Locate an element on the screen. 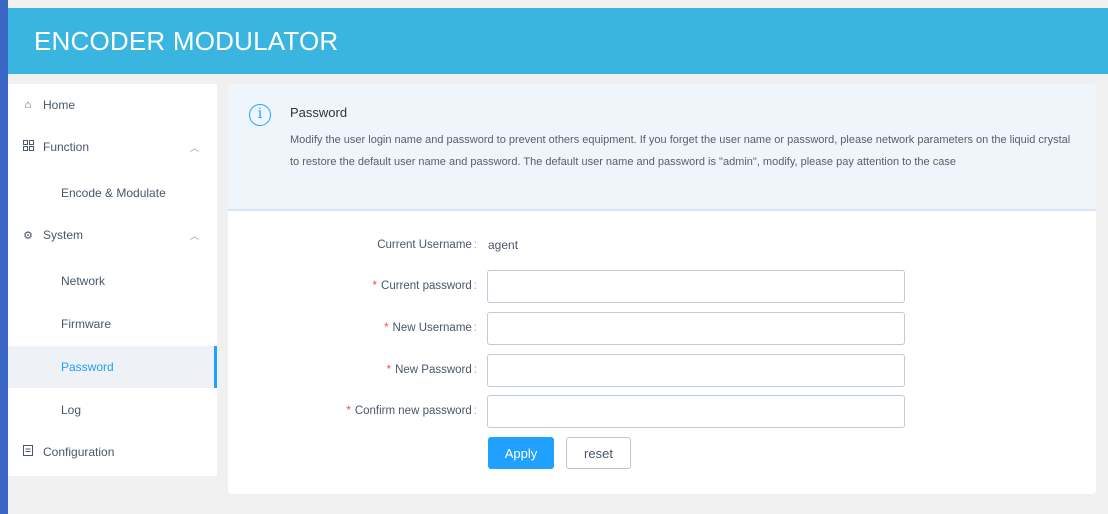 Image resolution: width=1108 pixels, height=514 pixels. reset-button: reset is located at coordinates (598, 453).